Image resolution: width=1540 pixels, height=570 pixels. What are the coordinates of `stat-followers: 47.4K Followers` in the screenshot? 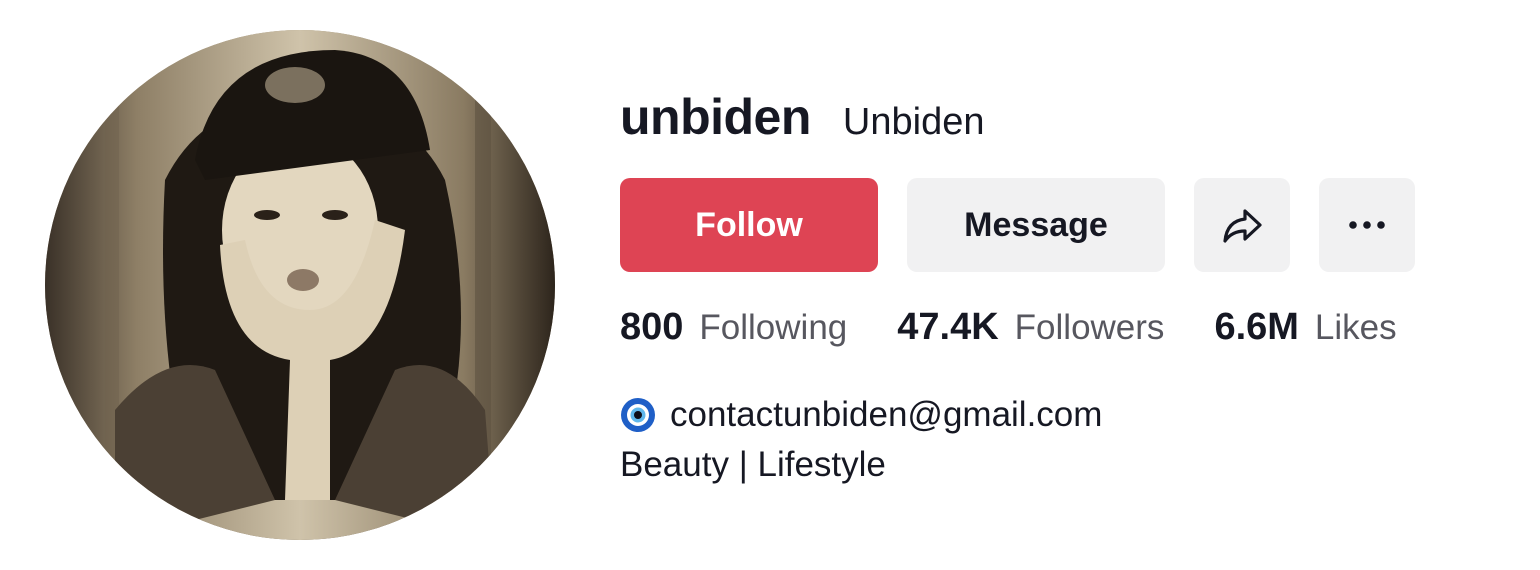 It's located at (1030, 327).